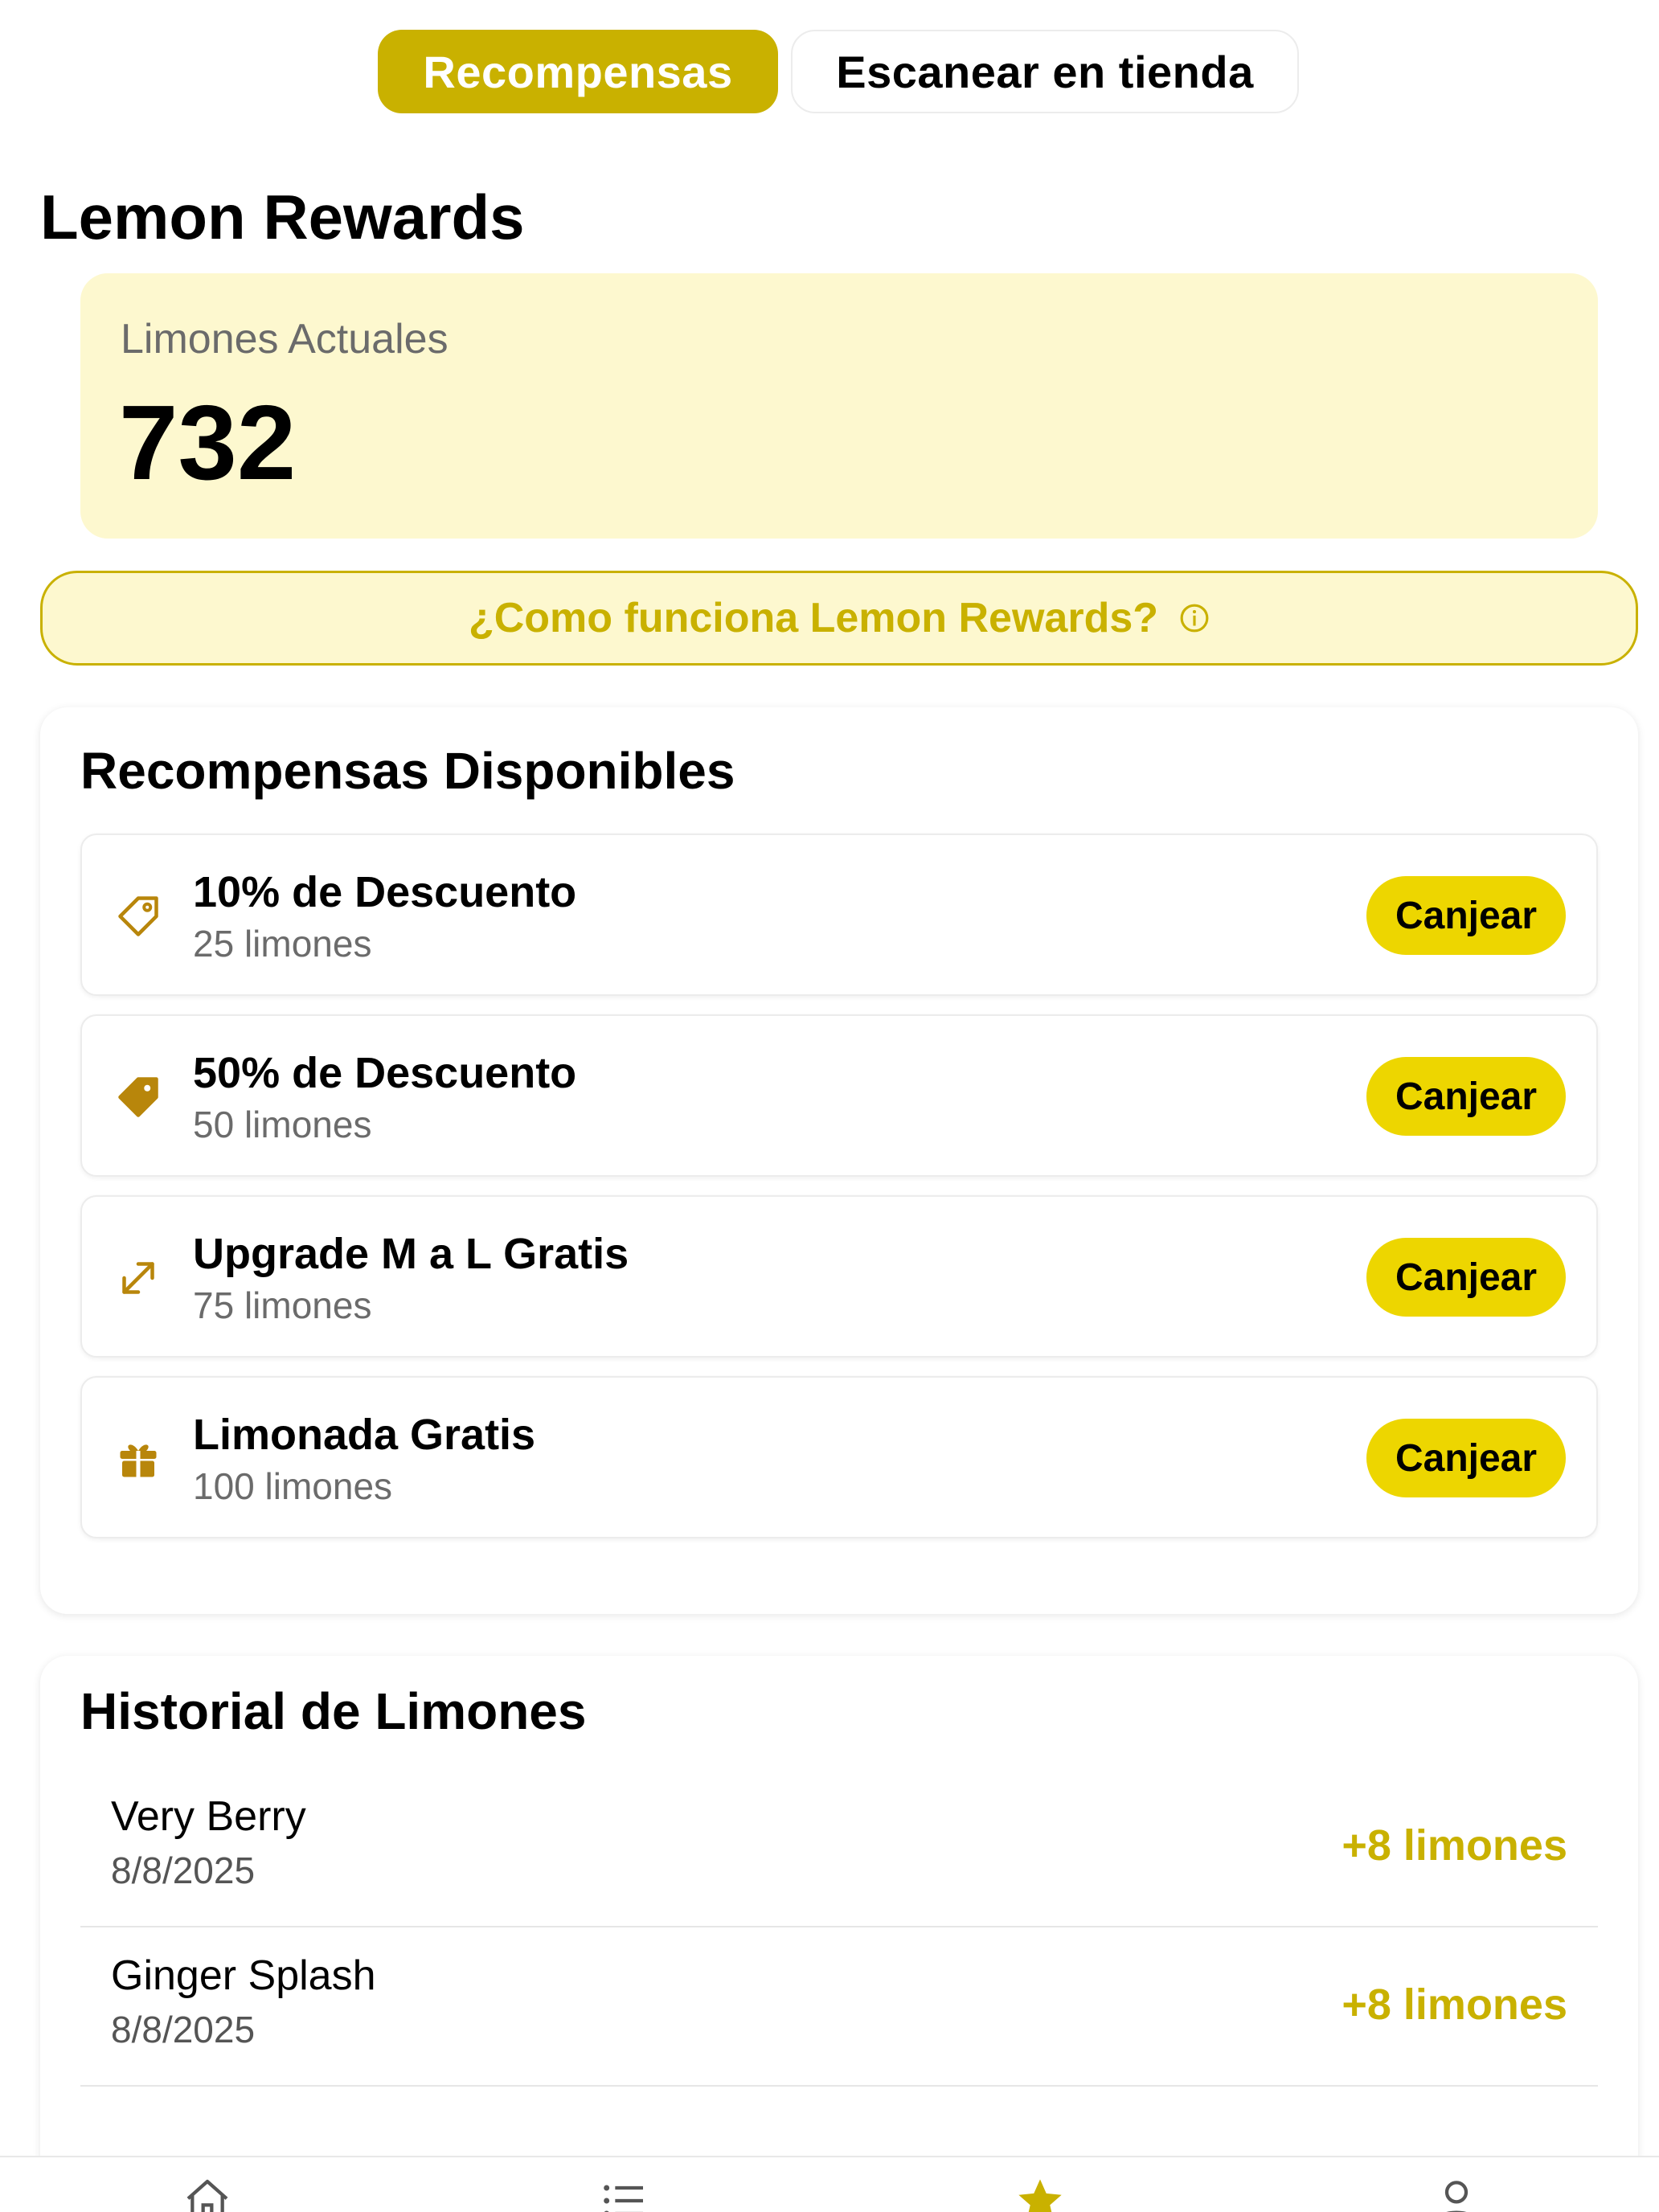 Image resolution: width=1659 pixels, height=2212 pixels. Describe the element at coordinates (208, 1816) in the screenshot. I see `history-item-name: Very Berry` at that location.